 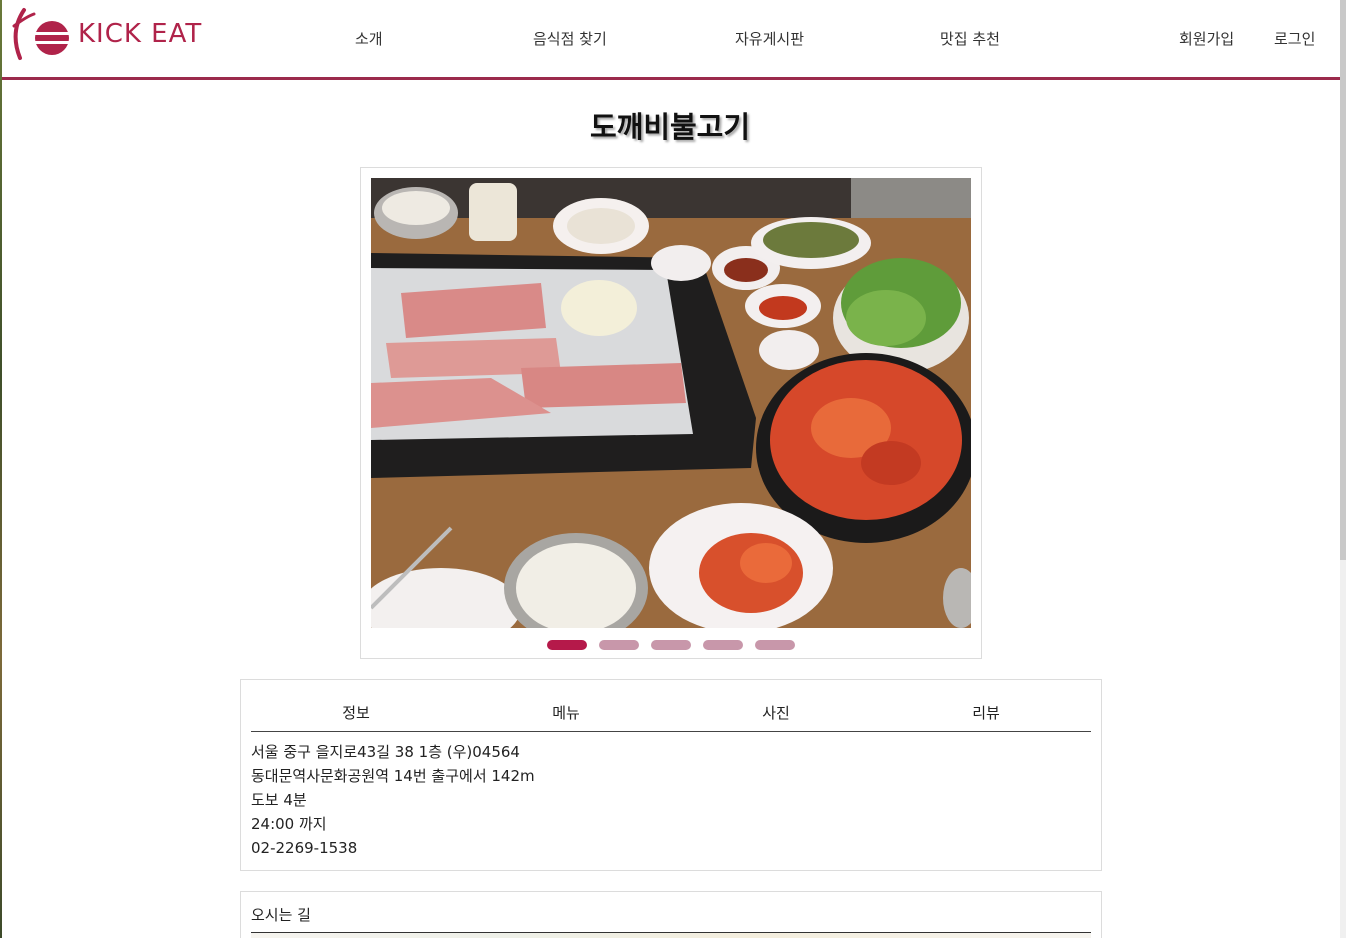 I want to click on directions-panel: 오시는 길, so click(x=671, y=914).